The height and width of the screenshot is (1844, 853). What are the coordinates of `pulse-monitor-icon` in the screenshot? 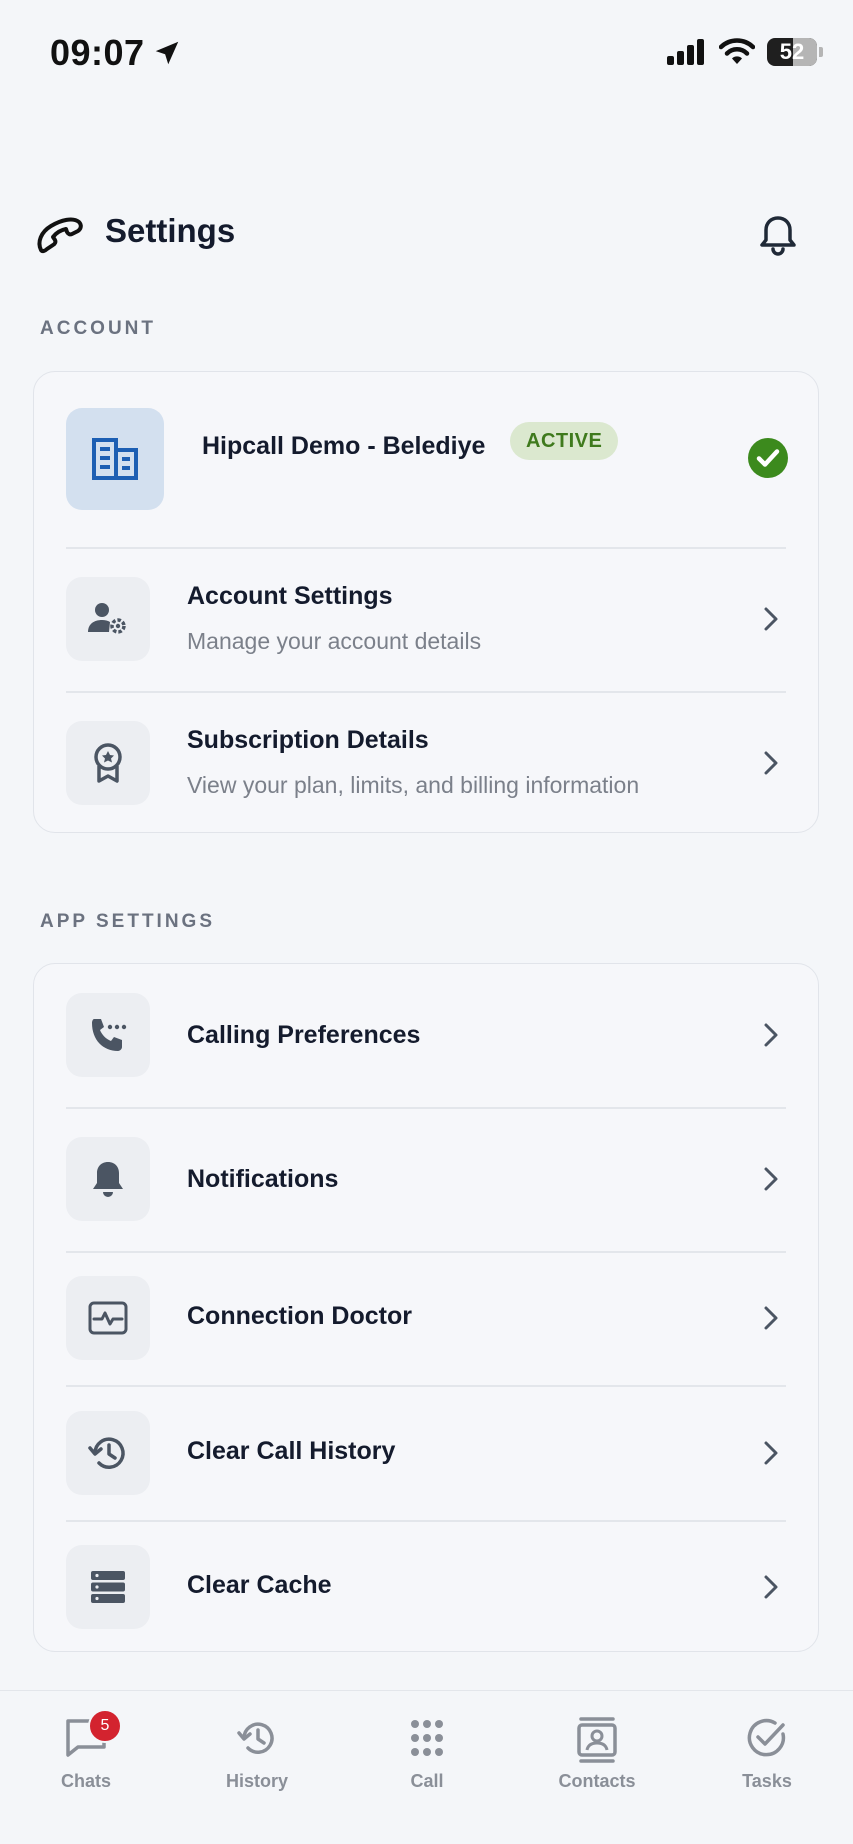 It's located at (108, 1318).